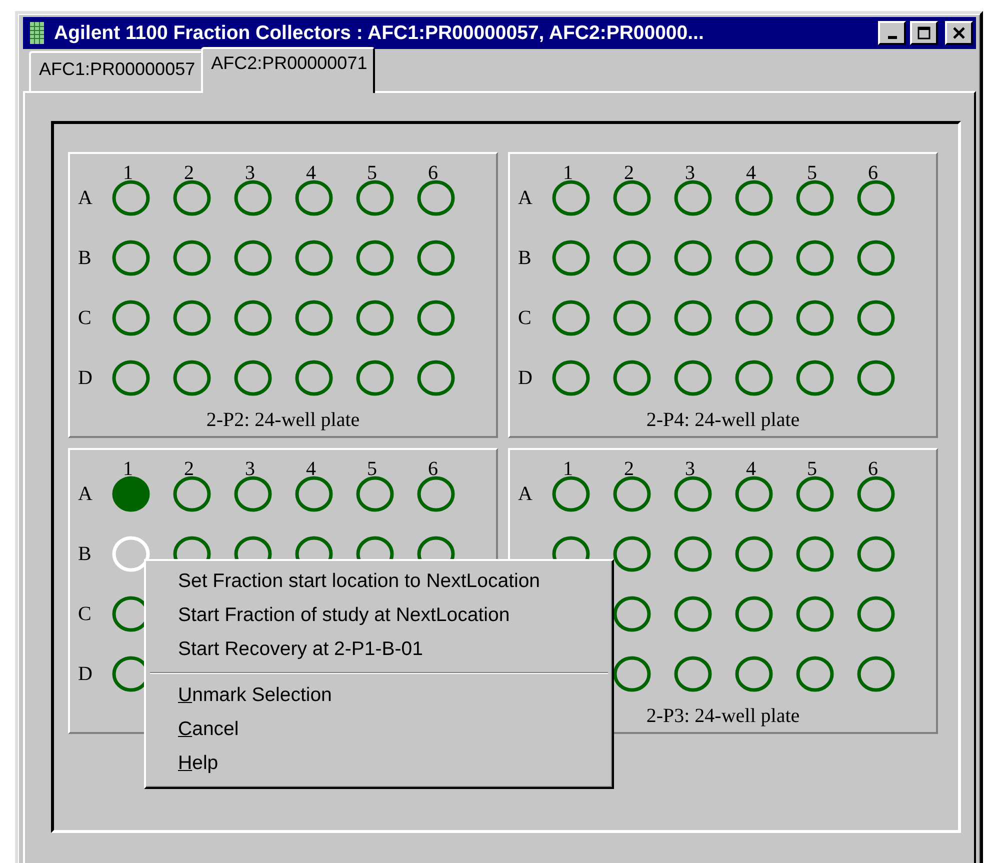 The width and height of the screenshot is (998, 863). I want to click on menu-item: Set Fraction start location to NextLocation, so click(379, 582).